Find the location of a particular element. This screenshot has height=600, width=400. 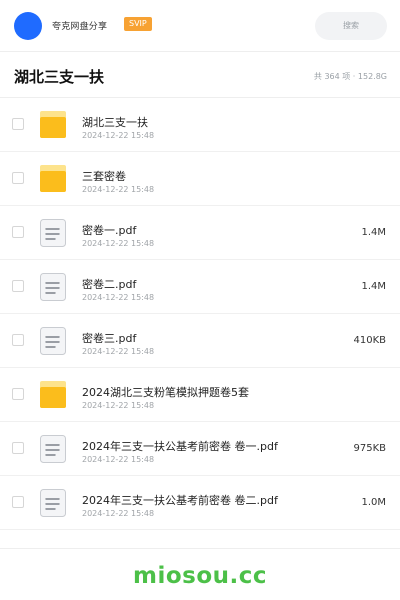

file-size: 1.0M is located at coordinates (373, 502).